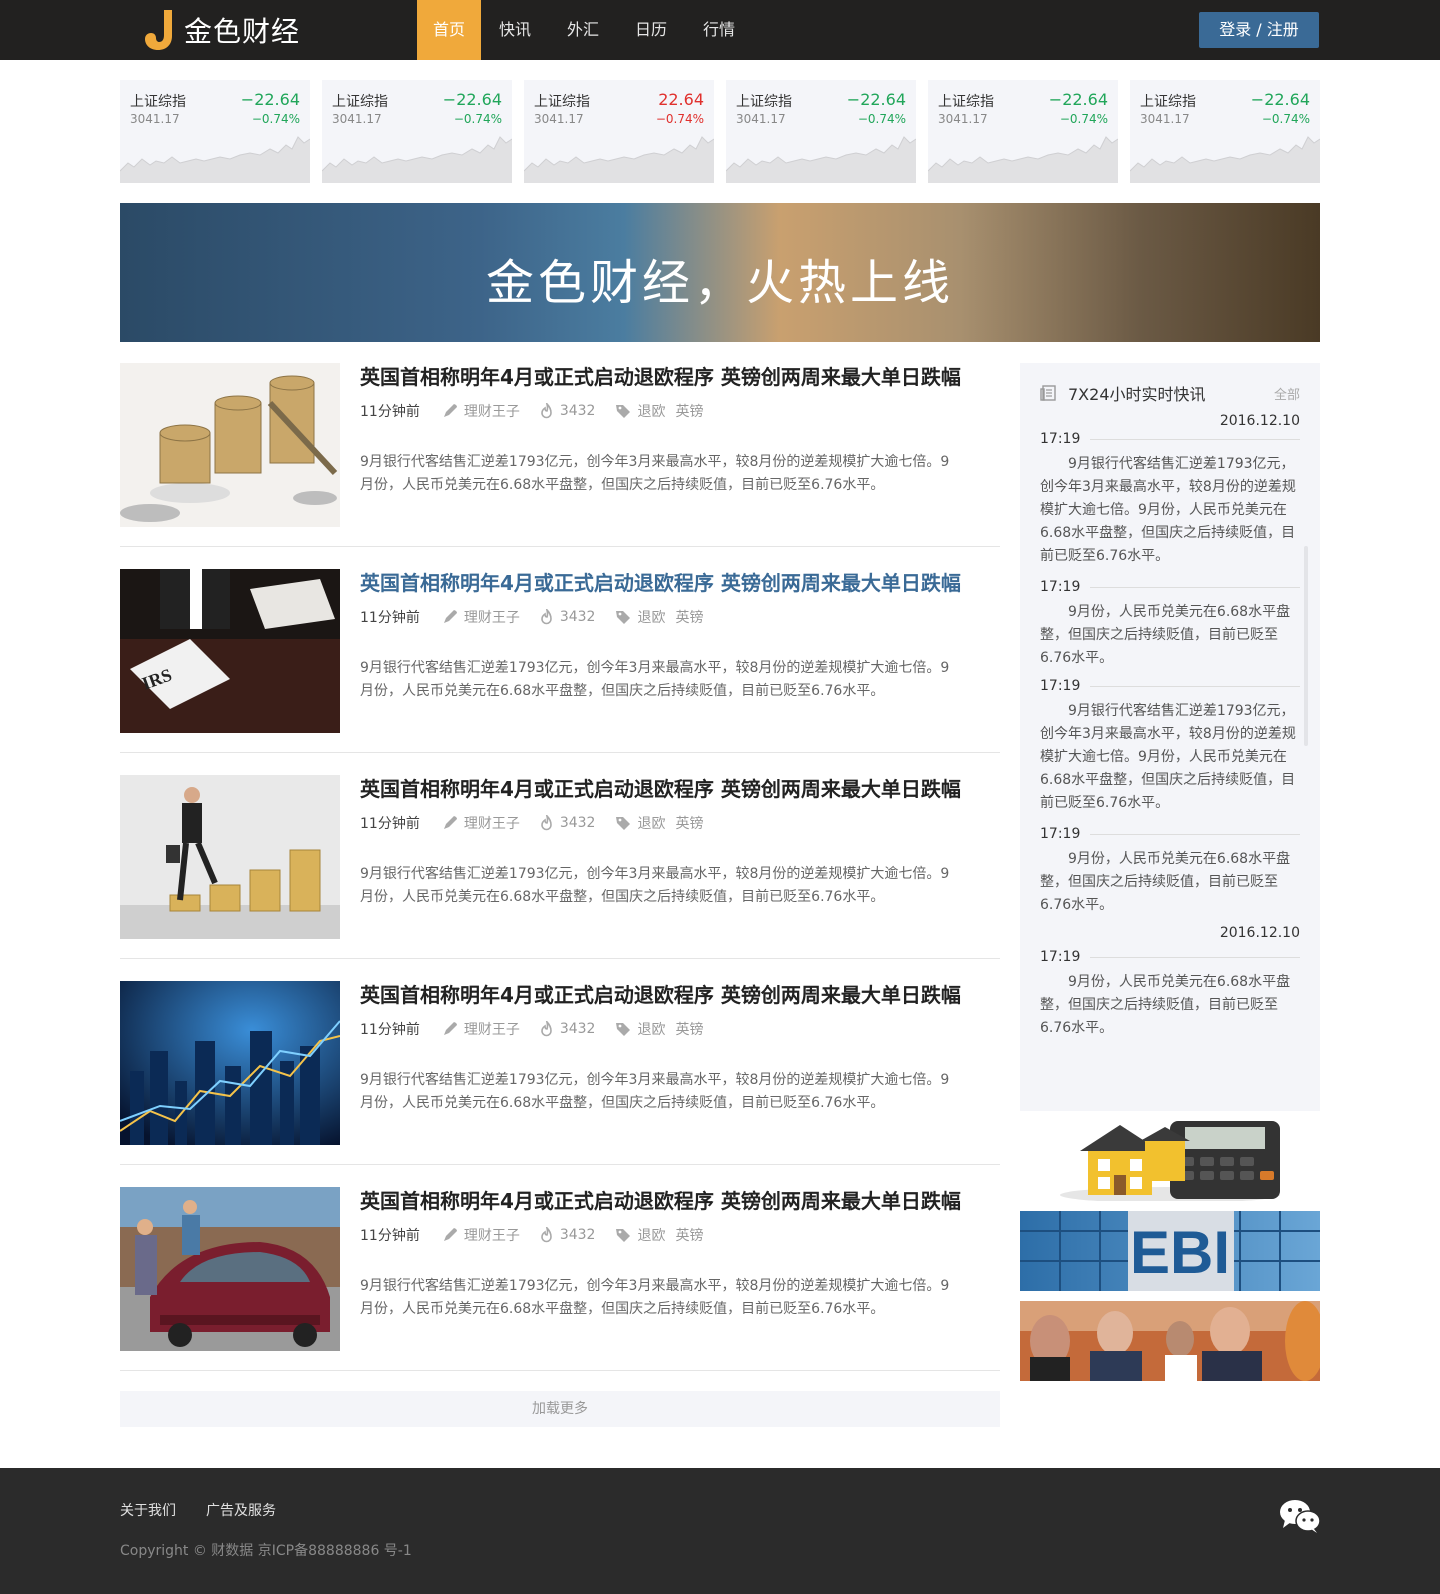 The width and height of the screenshot is (1440, 1594). I want to click on sidebar-scrollbar, so click(1306, 646).